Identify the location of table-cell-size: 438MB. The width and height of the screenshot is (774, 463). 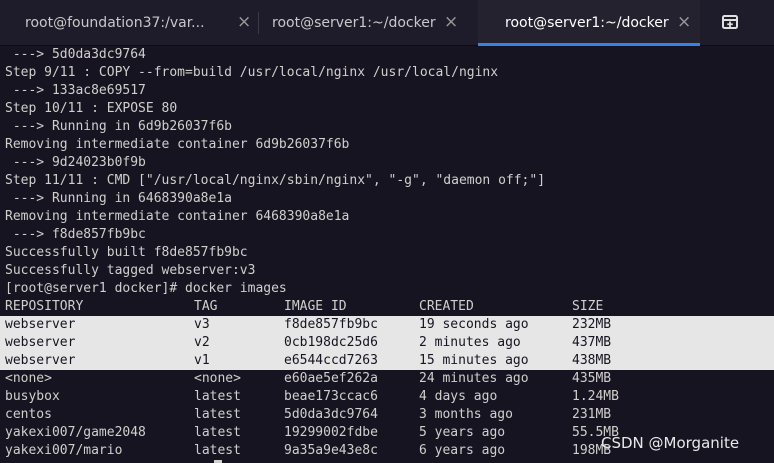
(592, 360).